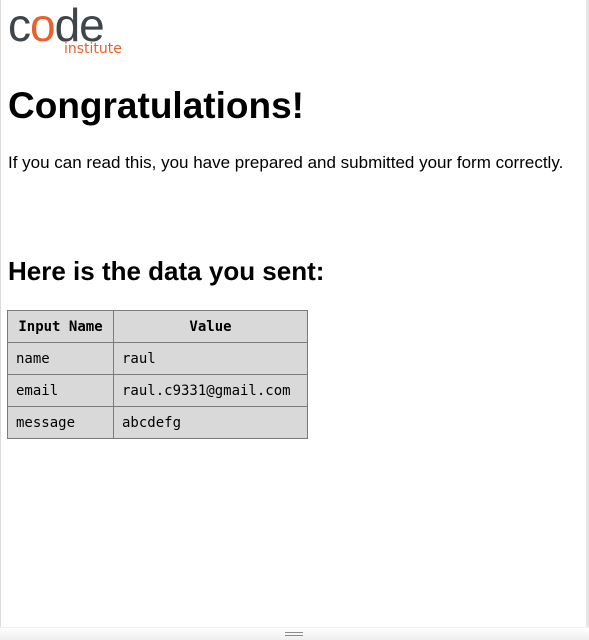 This screenshot has width=589, height=640. I want to click on page-title: Congratulations!, so click(156, 105).